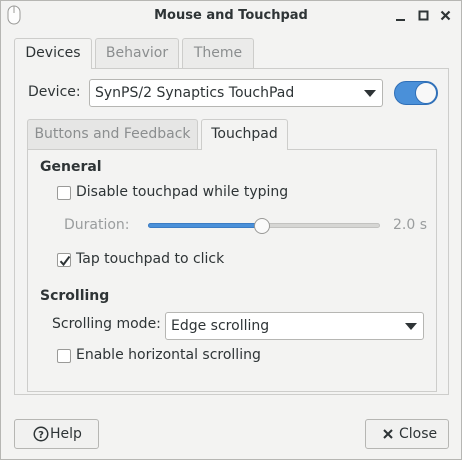 This screenshot has height=460, width=462. I want to click on tap-to-click-checkbox, so click(64, 260).